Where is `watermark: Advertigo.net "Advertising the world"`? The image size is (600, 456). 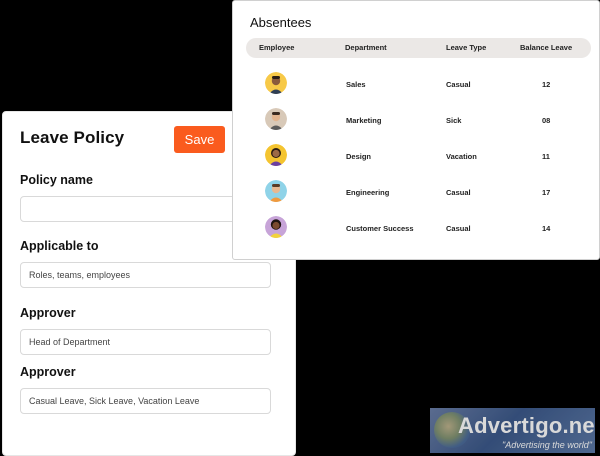
watermark: Advertigo.net "Advertising the world" is located at coordinates (512, 430).